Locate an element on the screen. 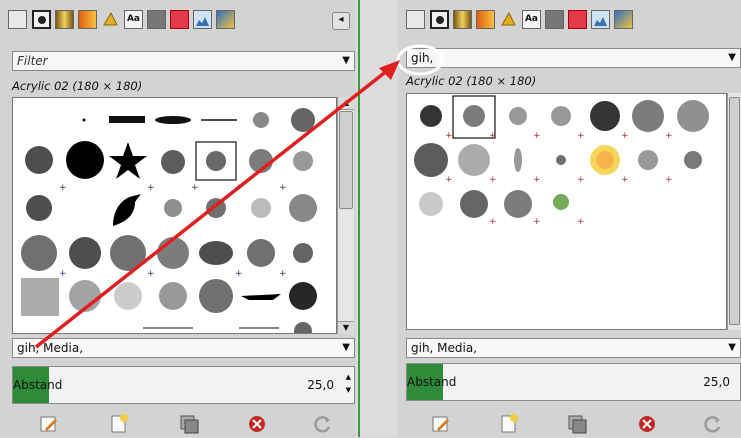 The image size is (741, 438). highlight-ring is located at coordinates (420, 60).